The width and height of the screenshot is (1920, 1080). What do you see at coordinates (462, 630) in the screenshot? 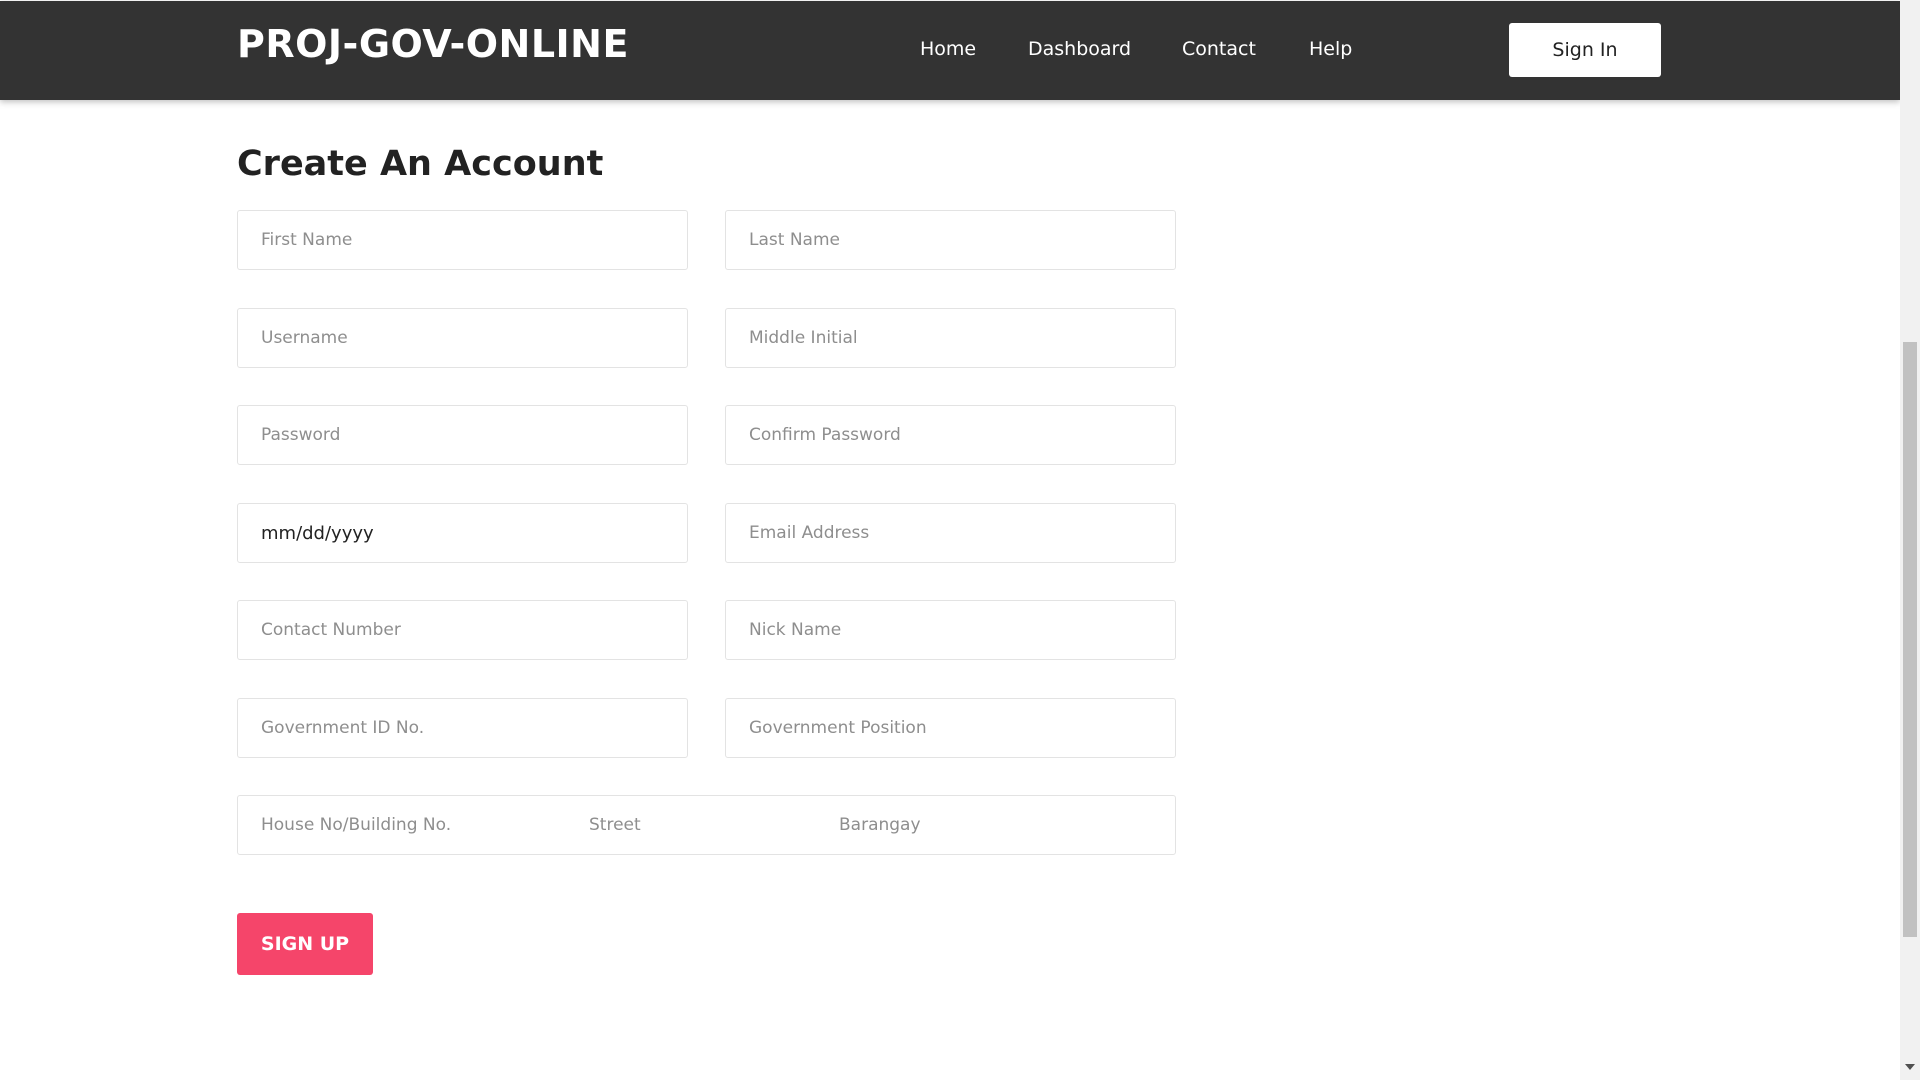
I see `contact-number-field` at bounding box center [462, 630].